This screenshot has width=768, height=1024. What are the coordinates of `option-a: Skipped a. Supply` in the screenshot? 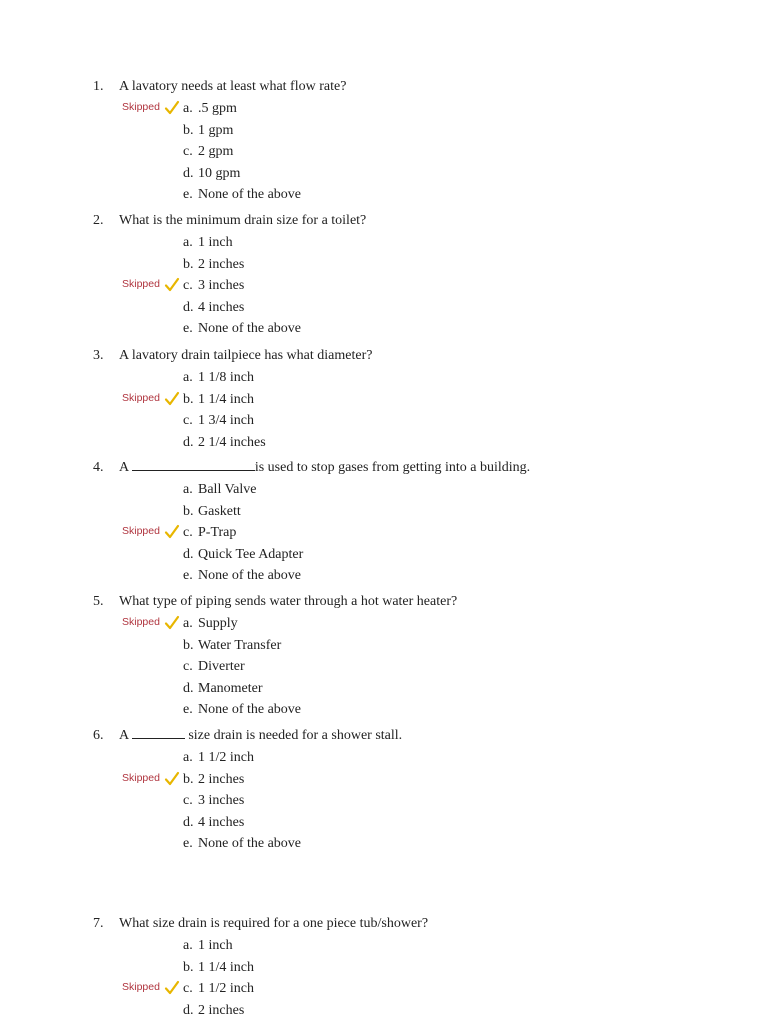 It's located at (384, 624).